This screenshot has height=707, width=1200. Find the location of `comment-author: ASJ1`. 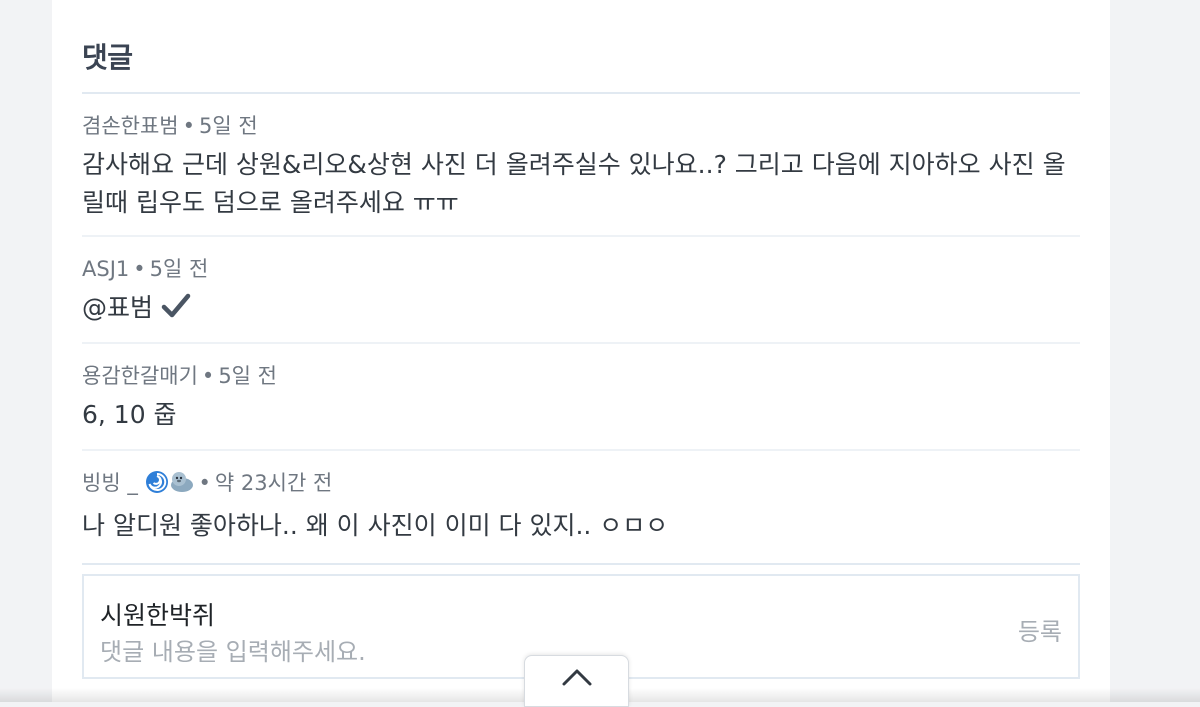

comment-author: ASJ1 is located at coordinates (105, 269).